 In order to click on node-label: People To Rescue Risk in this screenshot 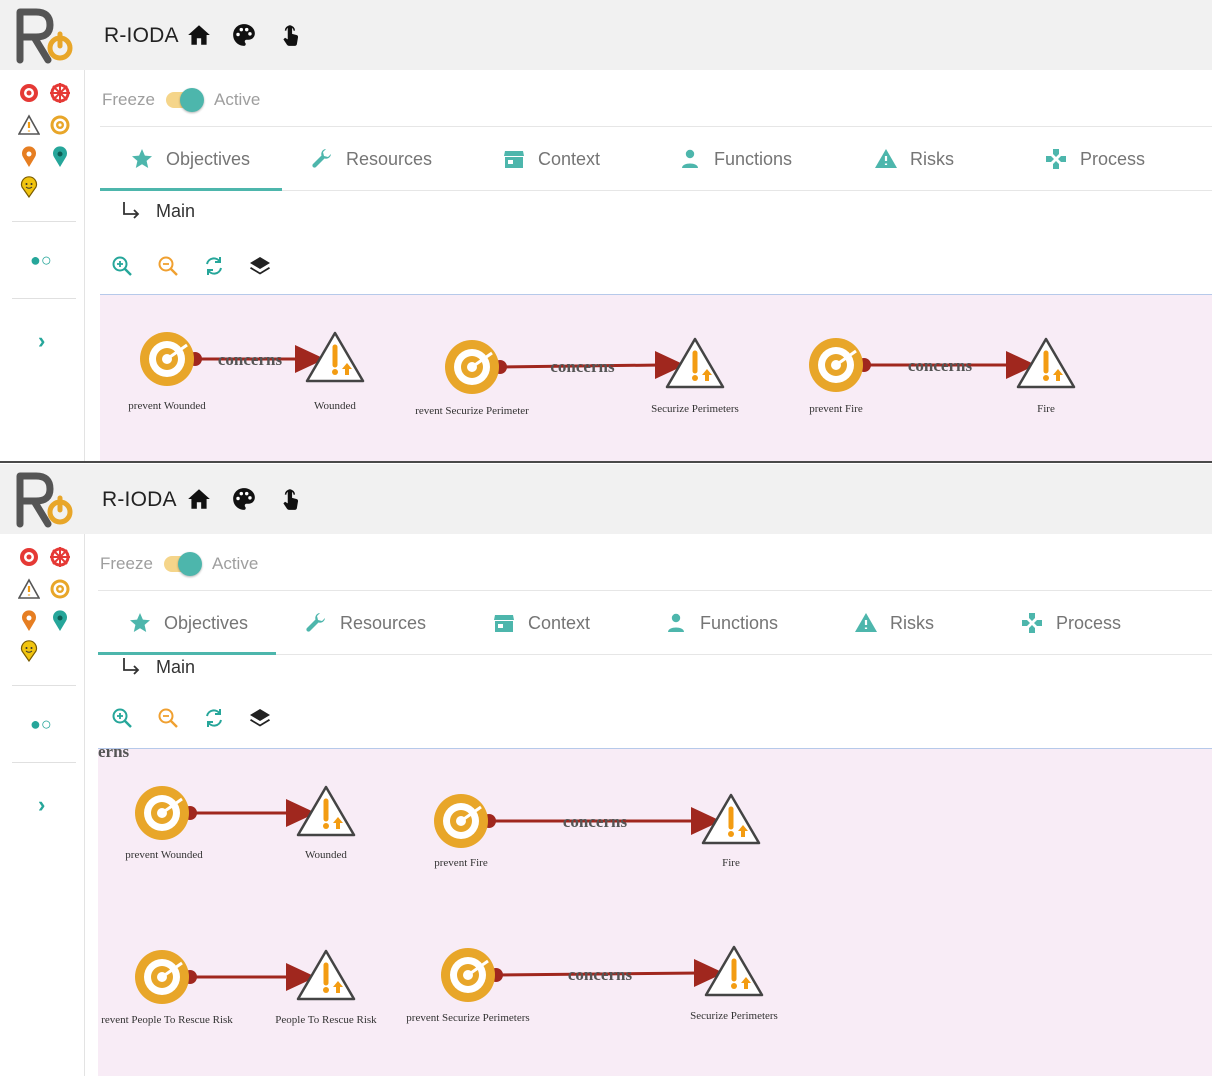, I will do `click(326, 1020)`.